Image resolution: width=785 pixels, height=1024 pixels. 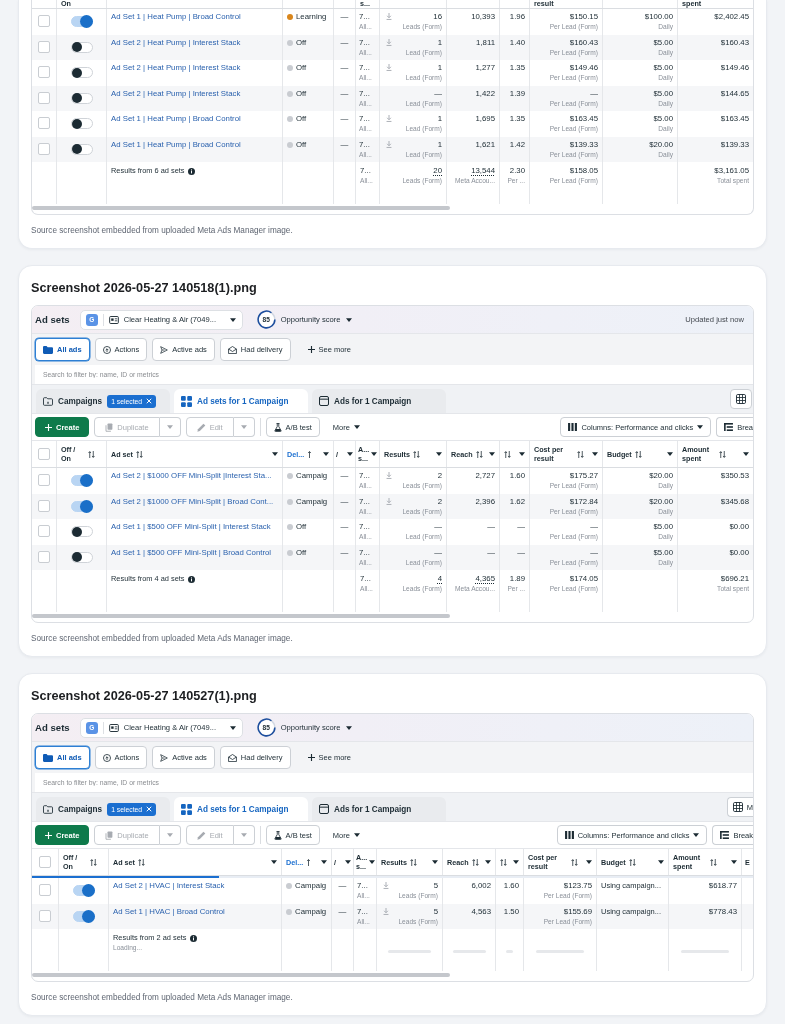 I want to click on flask-icon, so click(x=277, y=427).